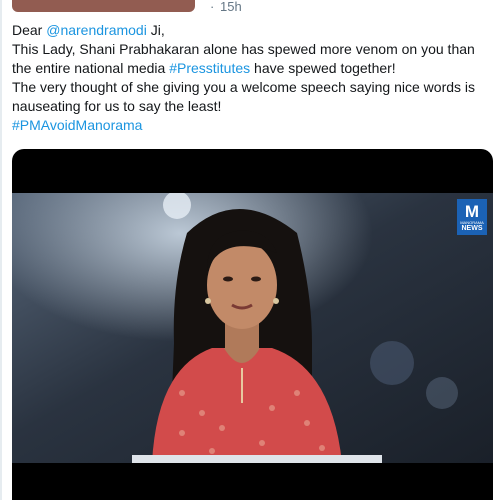 The image size is (495, 500). I want to click on timeline-divider, so click(1, 250).